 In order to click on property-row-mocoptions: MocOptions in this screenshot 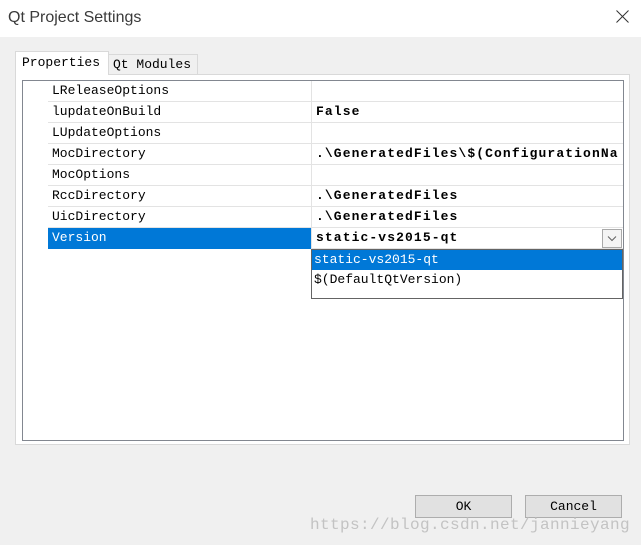, I will do `click(323, 175)`.